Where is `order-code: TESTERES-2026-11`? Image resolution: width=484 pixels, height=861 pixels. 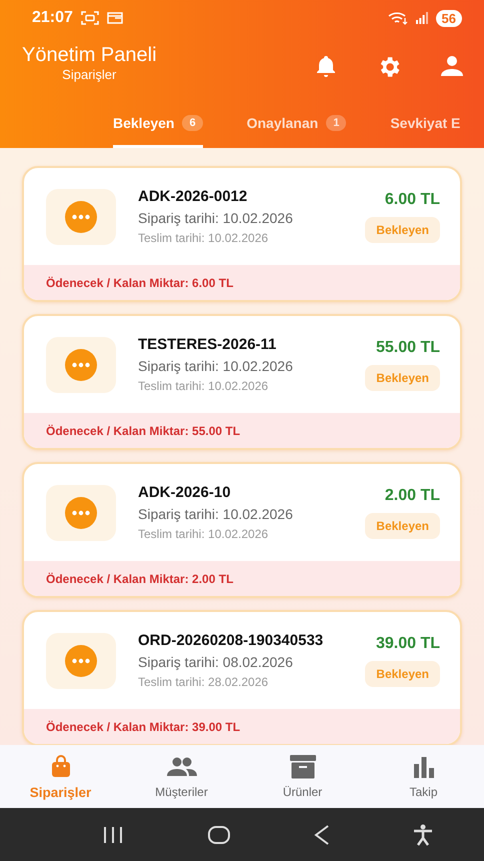 order-code: TESTERES-2026-11 is located at coordinates (208, 344).